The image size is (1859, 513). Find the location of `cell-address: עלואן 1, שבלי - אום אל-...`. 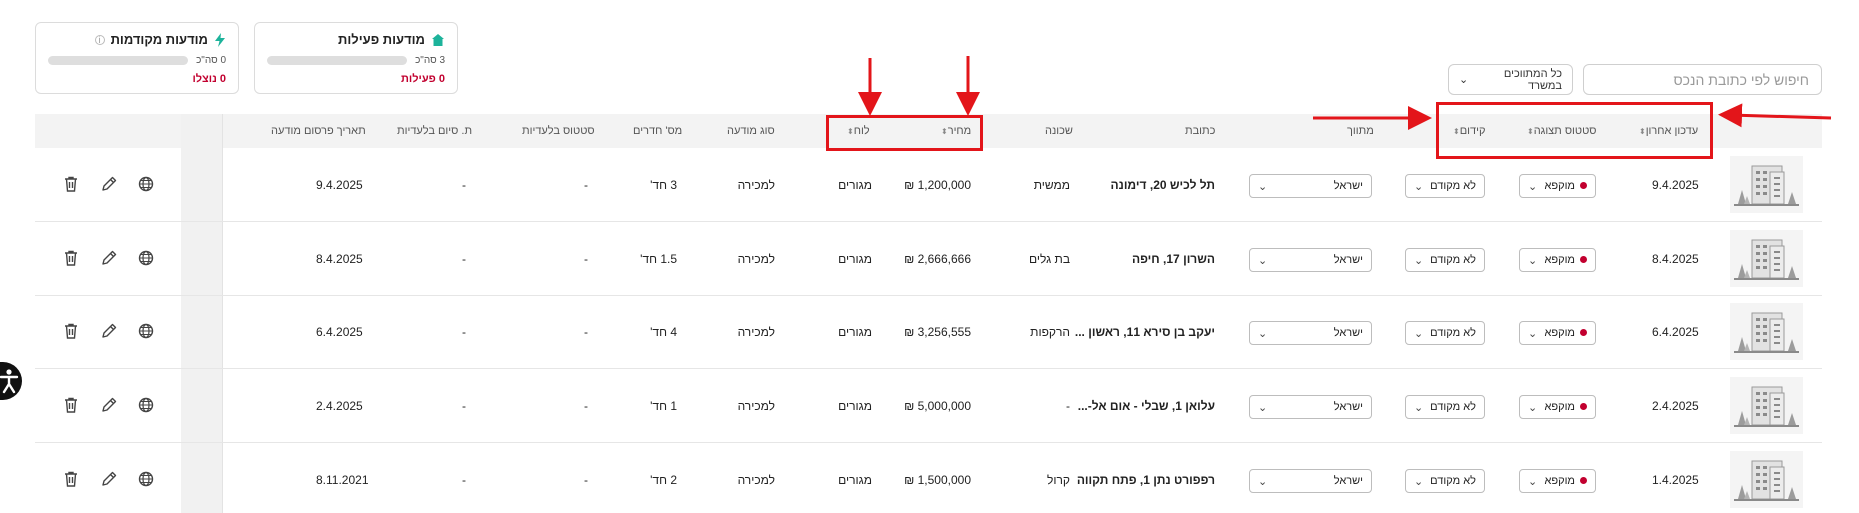

cell-address: עלואן 1, שבלי - אום אל-... is located at coordinates (1146, 406).